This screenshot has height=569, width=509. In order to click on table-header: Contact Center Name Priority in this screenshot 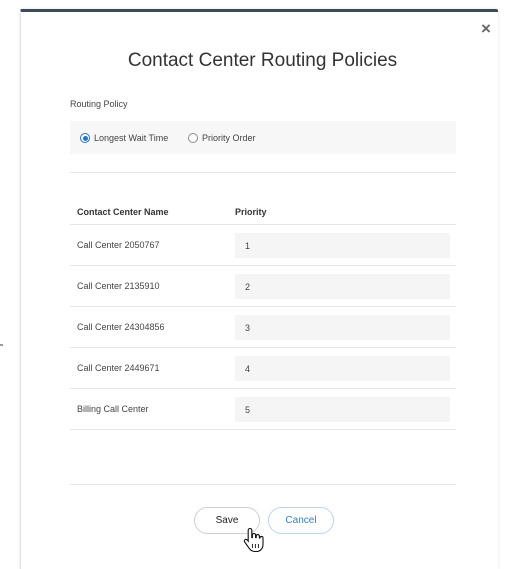, I will do `click(263, 211)`.